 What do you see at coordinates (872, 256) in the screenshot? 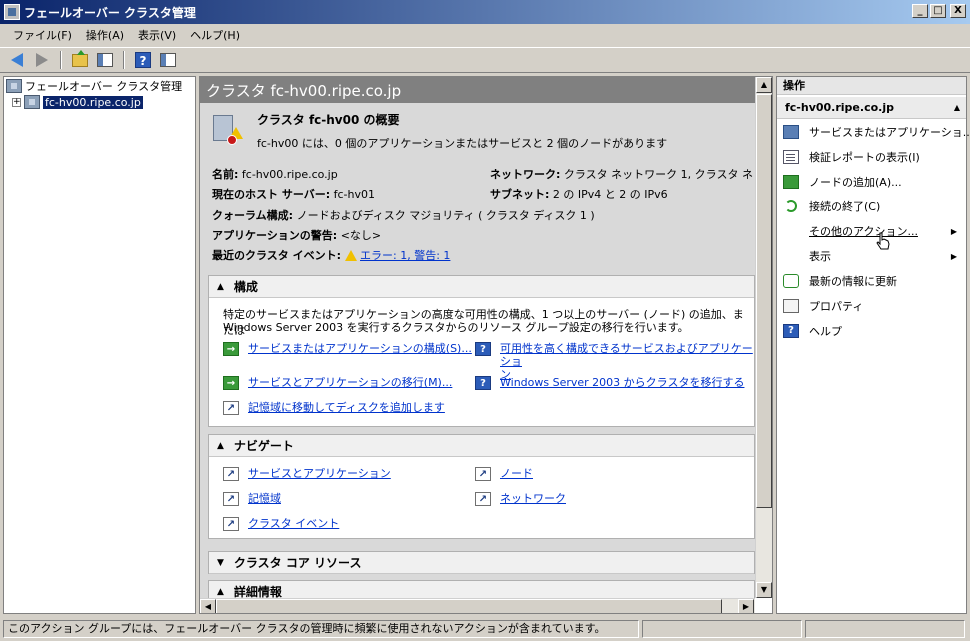
I see `action-view: 表示 ▶` at bounding box center [872, 256].